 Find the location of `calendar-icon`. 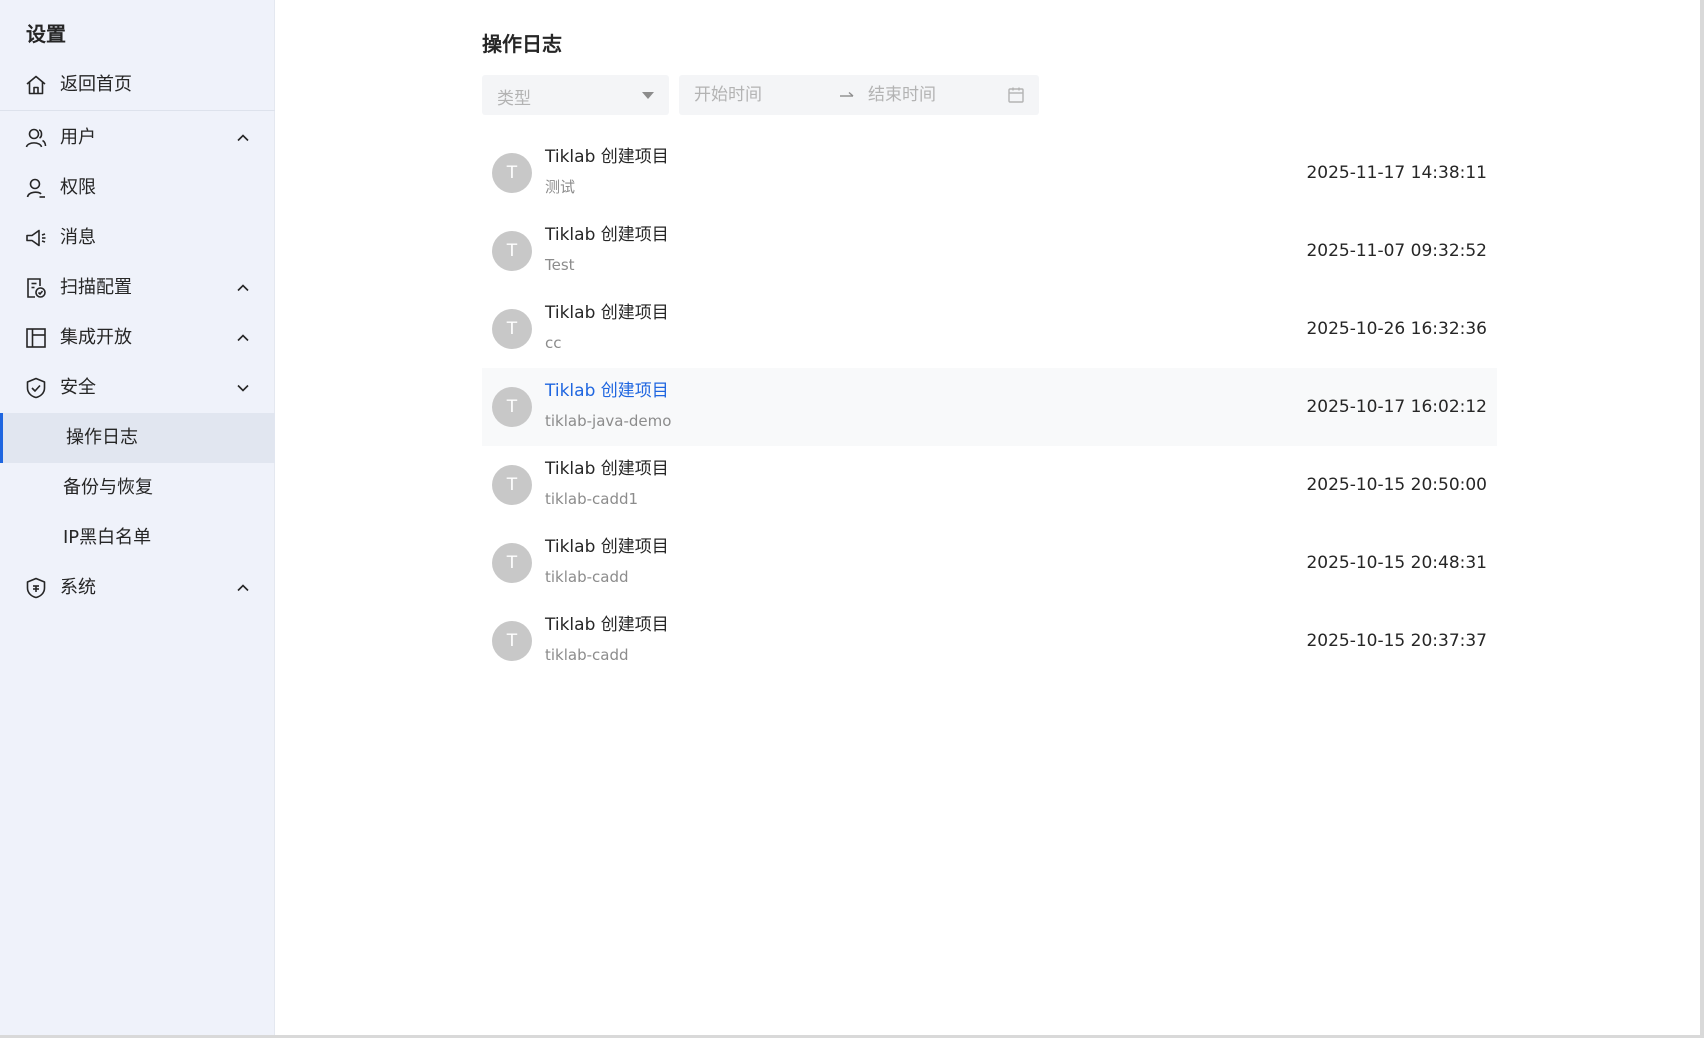

calendar-icon is located at coordinates (1016, 95).